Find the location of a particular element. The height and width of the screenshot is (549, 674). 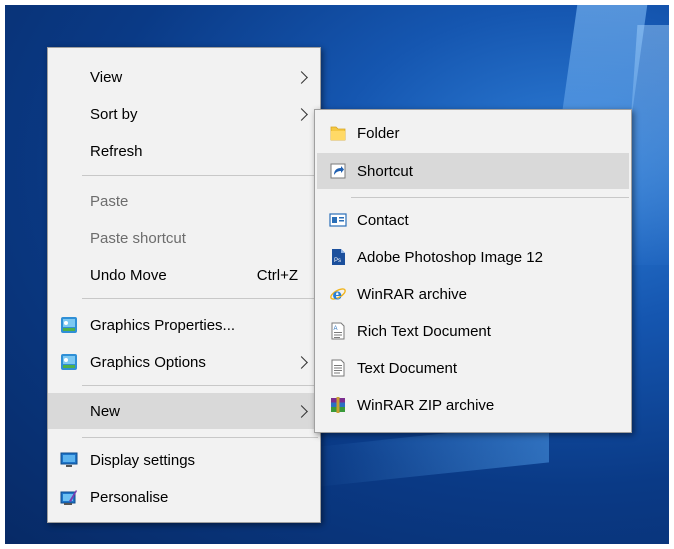

menu-item-label: Contact is located at coordinates (383, 220).